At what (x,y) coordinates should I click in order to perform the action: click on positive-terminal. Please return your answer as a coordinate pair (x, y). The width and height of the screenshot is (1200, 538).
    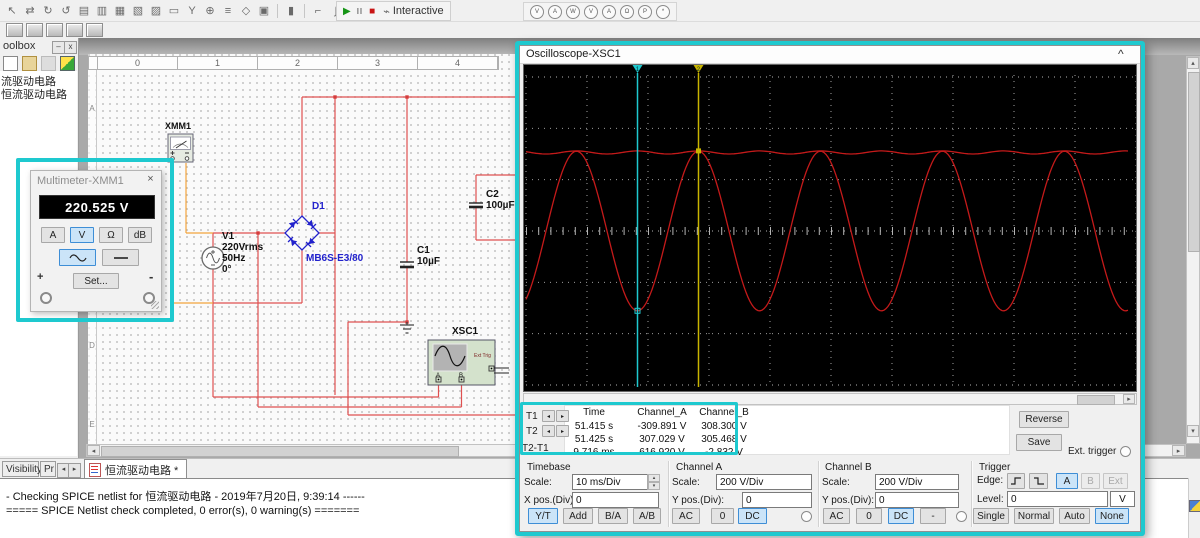
    Looking at the image, I should click on (46, 298).